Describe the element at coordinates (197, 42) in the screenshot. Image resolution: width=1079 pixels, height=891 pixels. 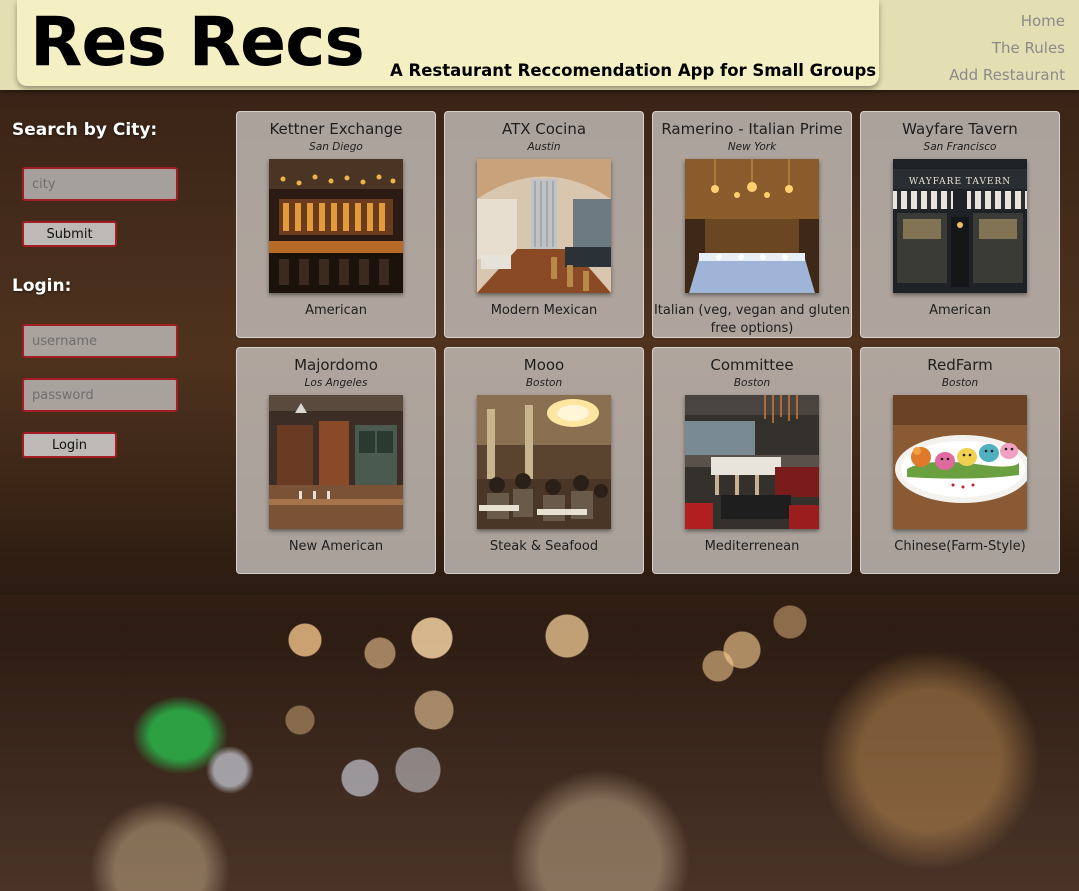
I see `app-title: Res Recs` at that location.